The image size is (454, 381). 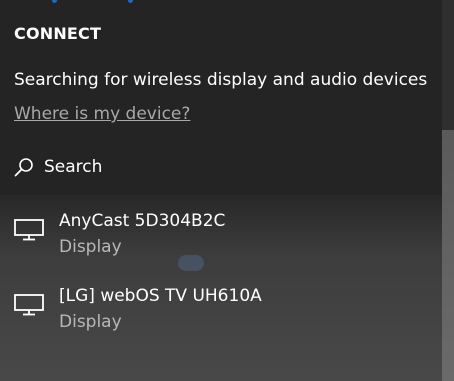 I want to click on search-icon, so click(x=23, y=167).